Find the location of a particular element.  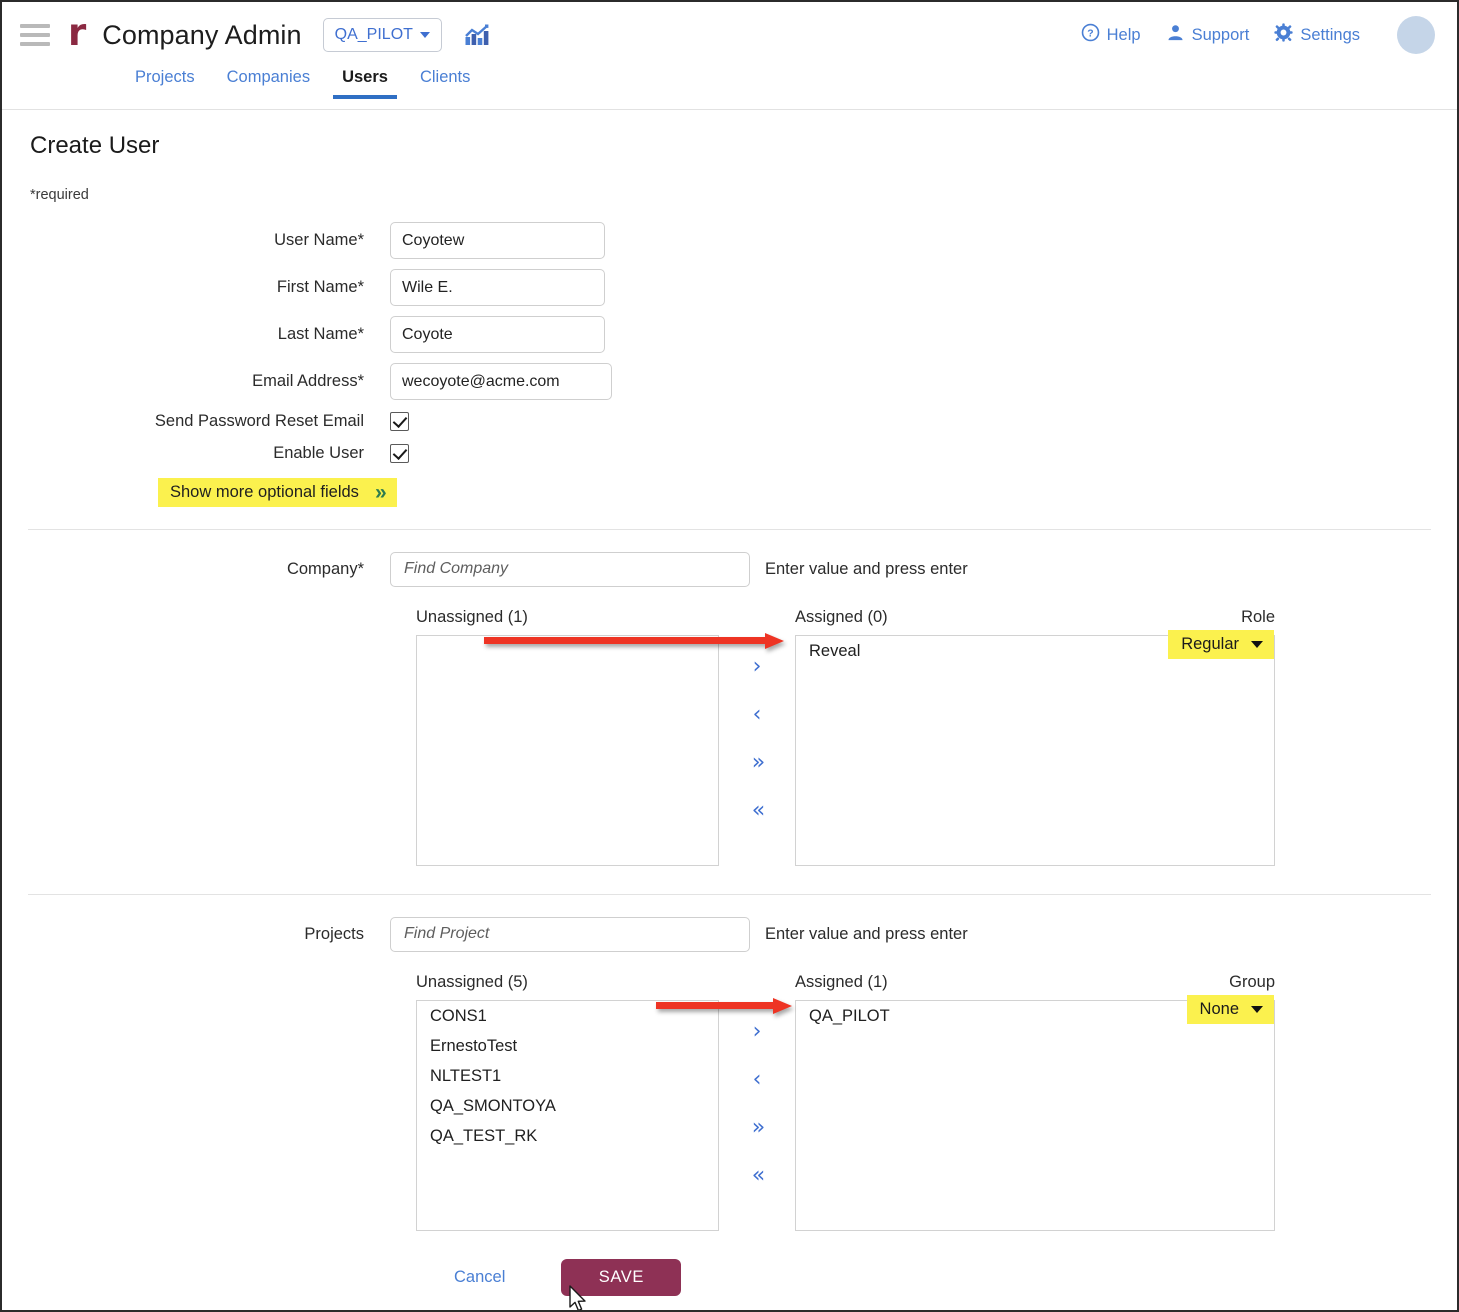

user-name-label: User Name* is located at coordinates (319, 240).